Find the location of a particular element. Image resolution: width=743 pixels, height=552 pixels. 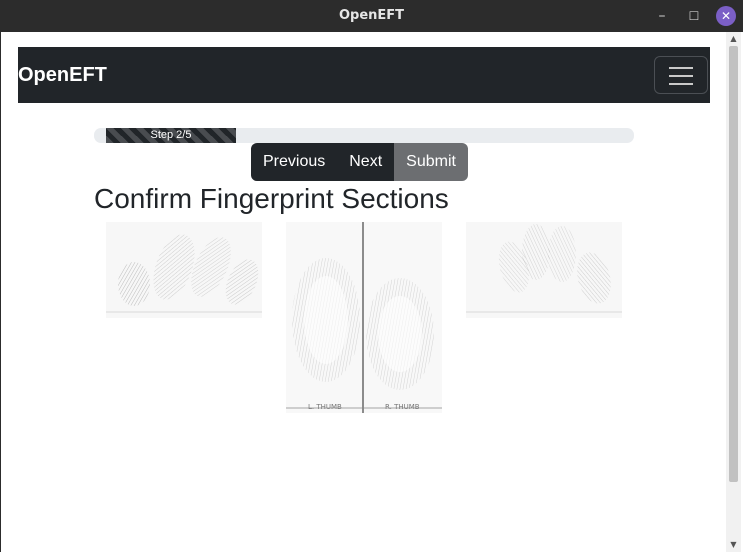

page-title: Confirm Fingerprint Sections is located at coordinates (271, 198).